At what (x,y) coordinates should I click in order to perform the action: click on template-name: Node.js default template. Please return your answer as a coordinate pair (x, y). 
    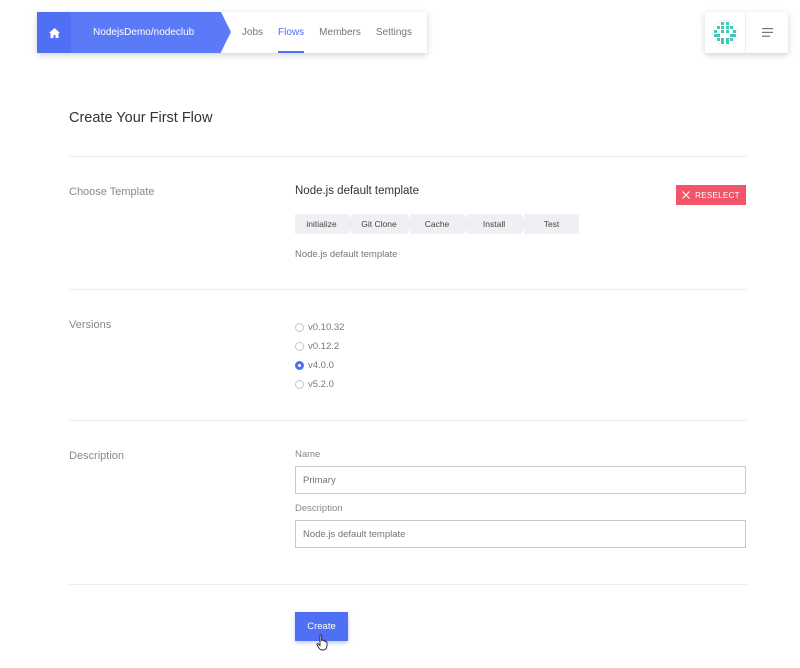
    Looking at the image, I should click on (357, 191).